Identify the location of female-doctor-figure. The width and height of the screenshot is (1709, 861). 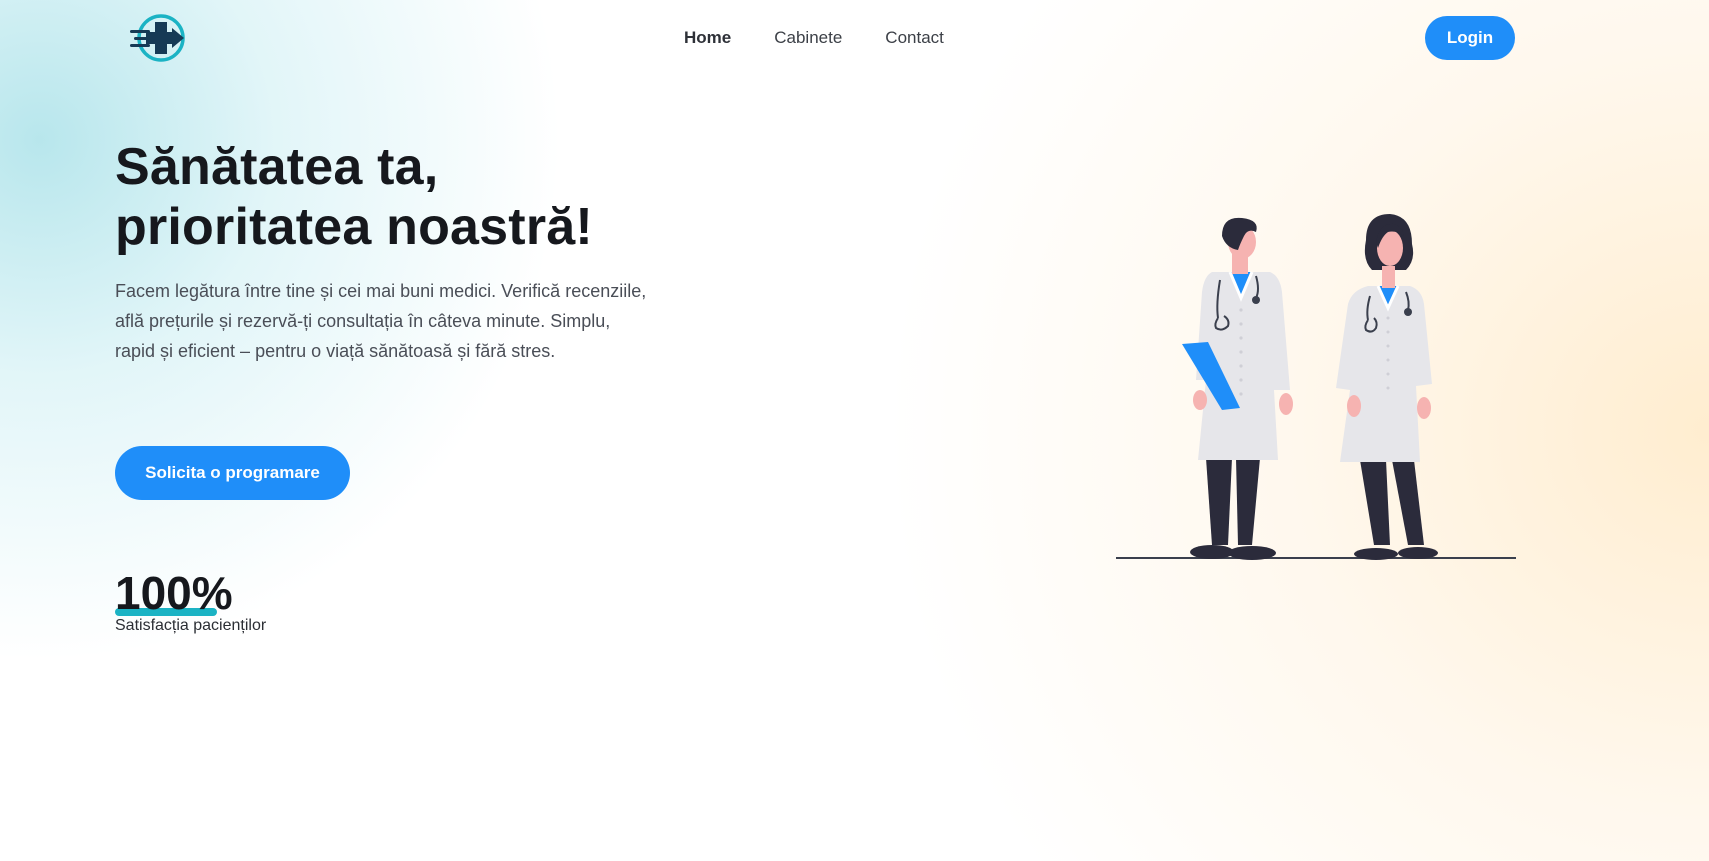
(1387, 387).